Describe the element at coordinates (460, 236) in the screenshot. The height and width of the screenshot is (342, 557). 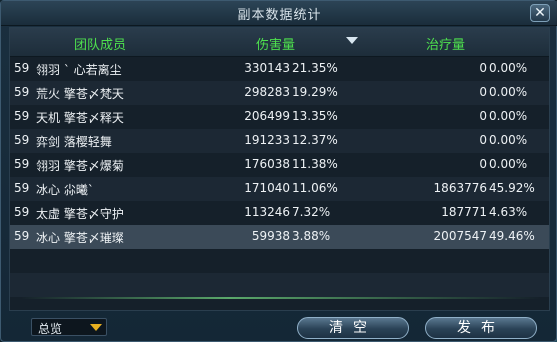
I see `row-healing: 2007547` at that location.